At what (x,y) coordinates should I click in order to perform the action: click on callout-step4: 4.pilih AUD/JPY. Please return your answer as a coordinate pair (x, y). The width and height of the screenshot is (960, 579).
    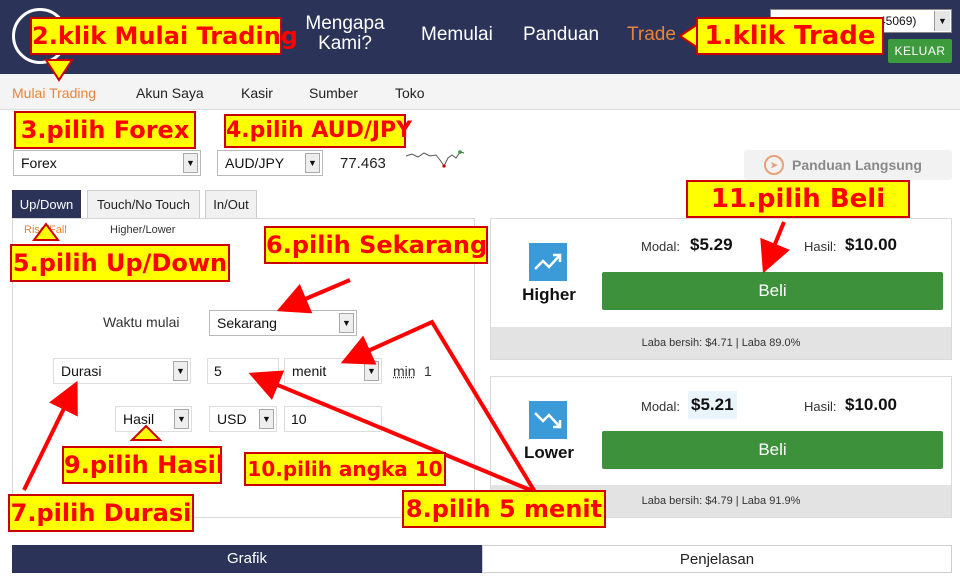
    Looking at the image, I should click on (318, 131).